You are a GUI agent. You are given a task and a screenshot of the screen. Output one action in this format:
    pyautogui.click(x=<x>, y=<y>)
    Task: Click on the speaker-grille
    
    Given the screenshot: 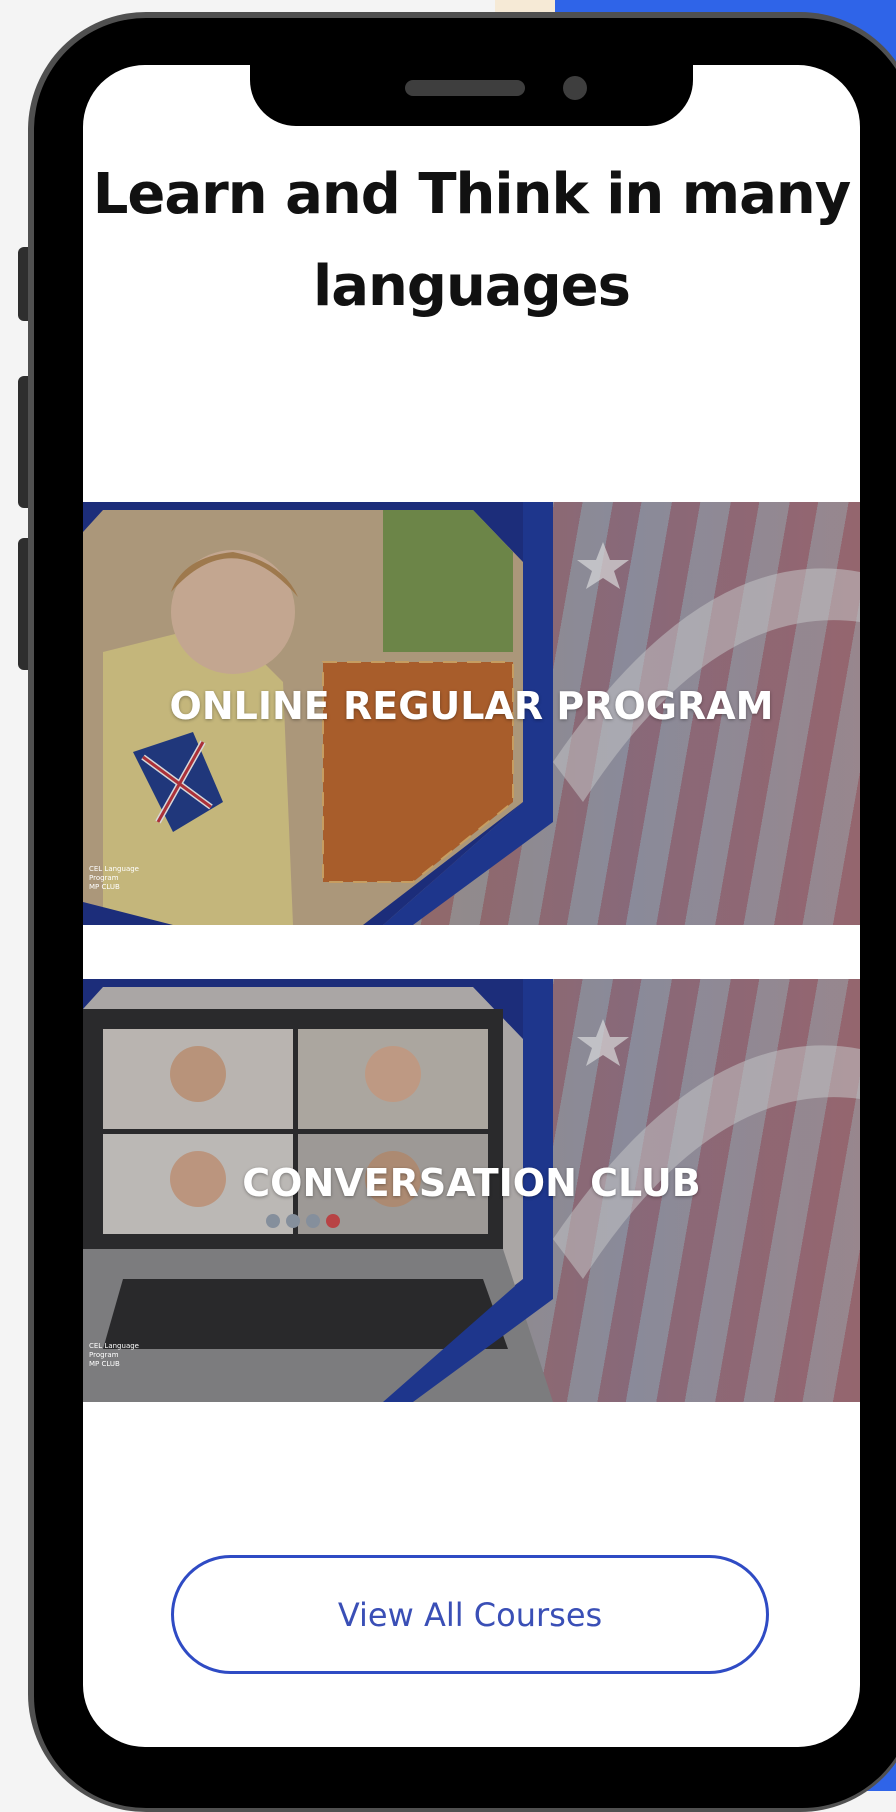 What is the action you would take?
    pyautogui.click(x=465, y=88)
    